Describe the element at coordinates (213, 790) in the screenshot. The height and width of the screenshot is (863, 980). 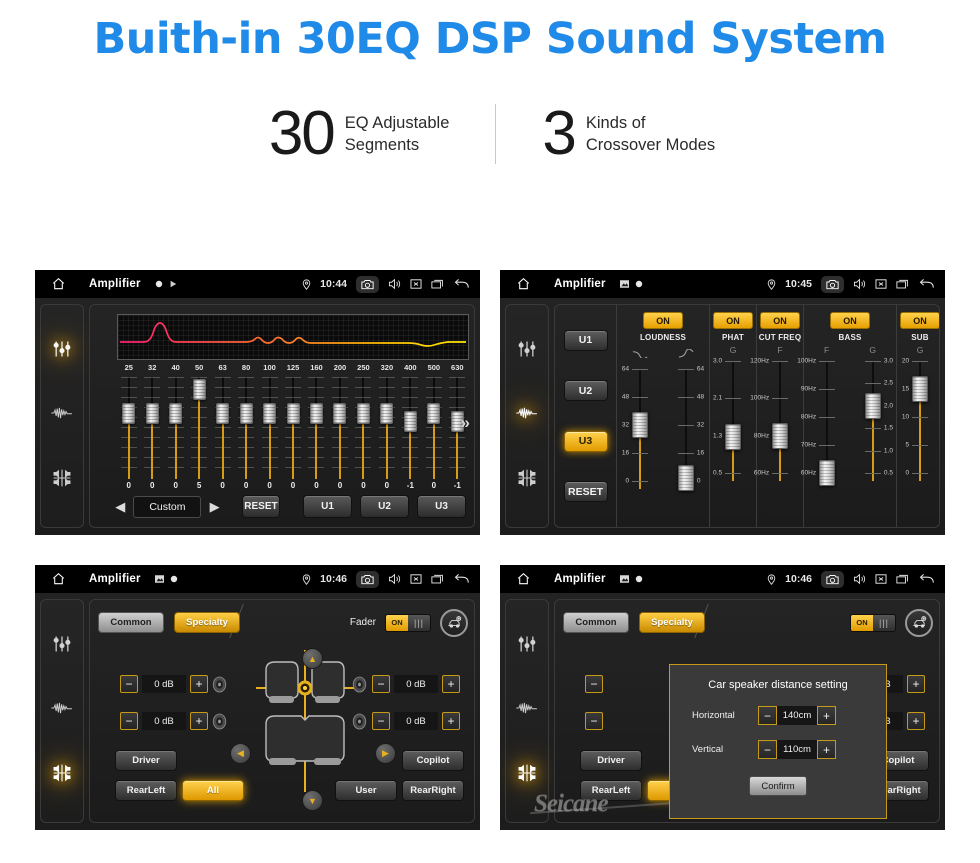
I see `seat-button-all: All` at that location.